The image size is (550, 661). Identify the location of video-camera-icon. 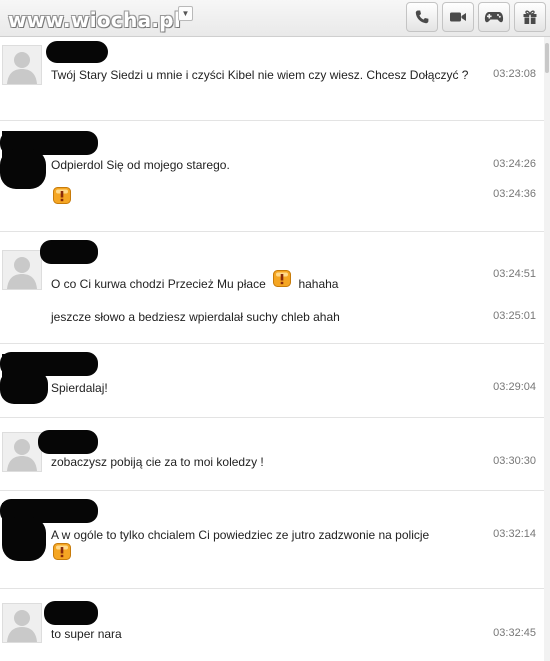
(458, 17).